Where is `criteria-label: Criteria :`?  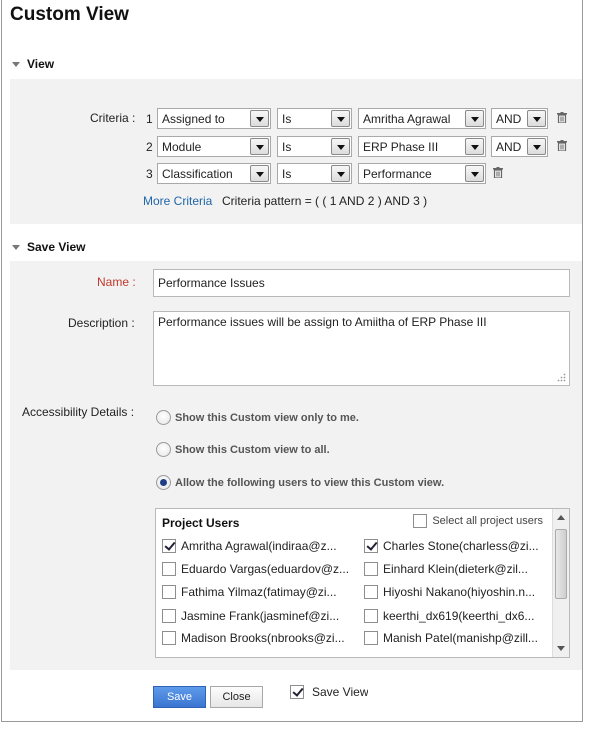 criteria-label: Criteria : is located at coordinates (113, 118).